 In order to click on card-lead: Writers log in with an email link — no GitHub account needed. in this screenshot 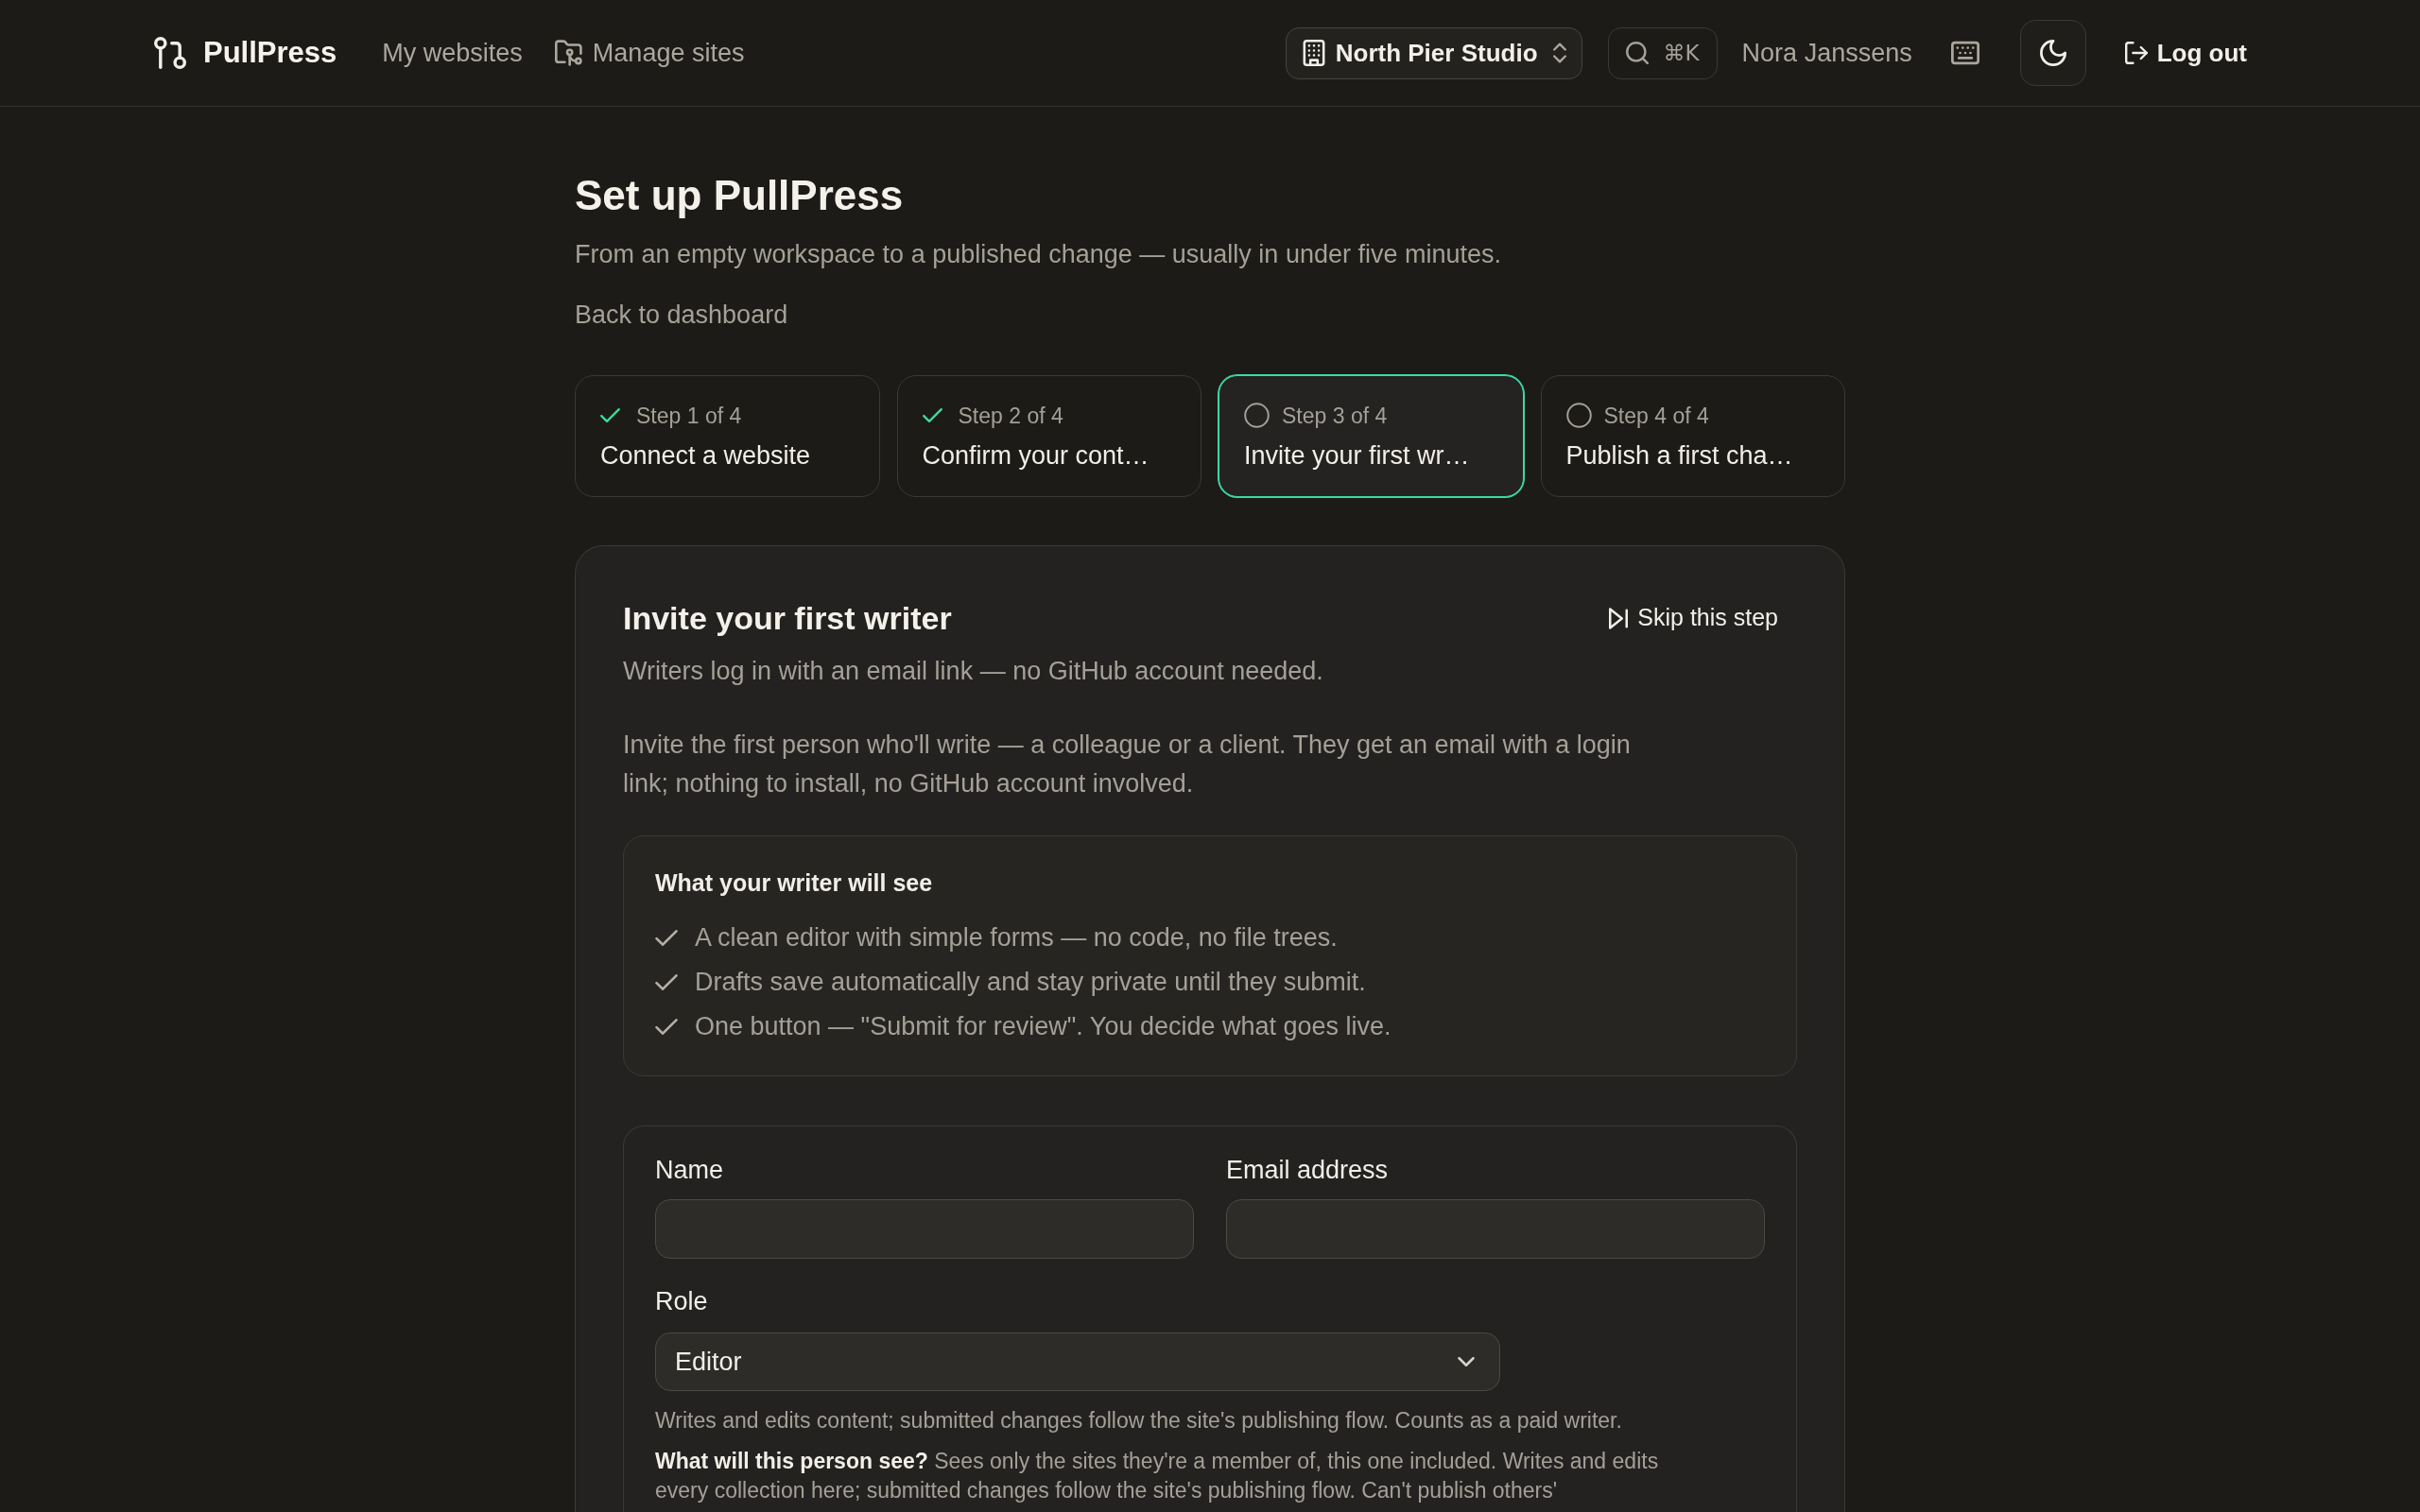, I will do `click(973, 671)`.